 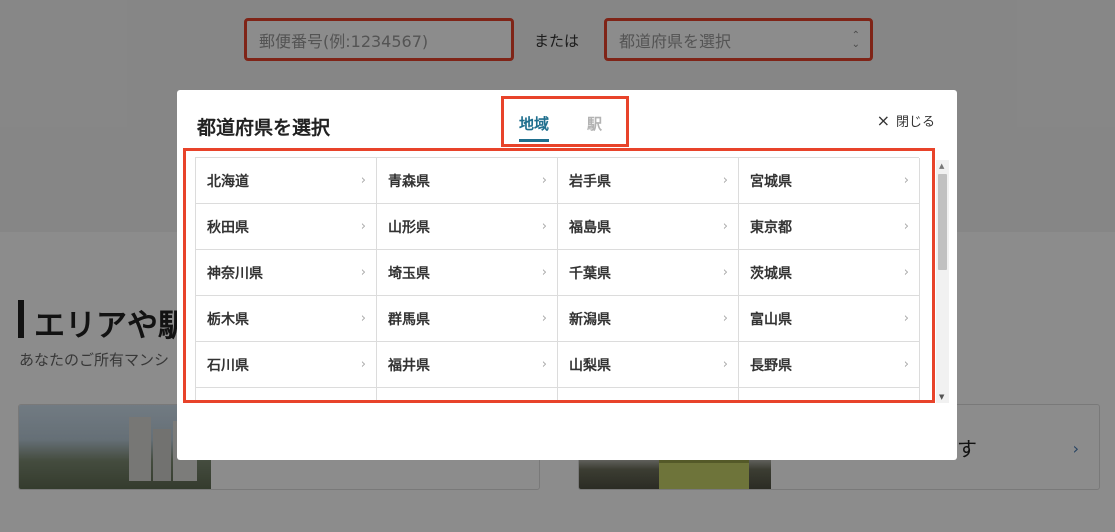 I want to click on scroll-up-icon: ▲, so click(x=941, y=166).